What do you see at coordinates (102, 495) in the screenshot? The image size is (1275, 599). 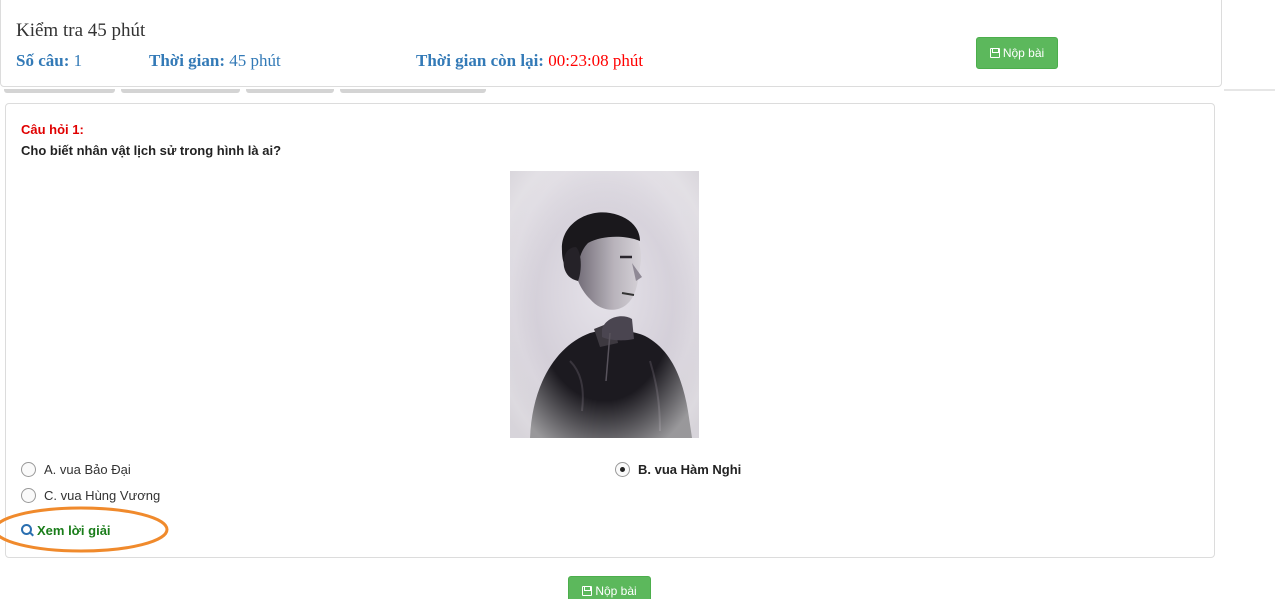 I see `answer-option-c-label: C. vua Hùng Vương` at bounding box center [102, 495].